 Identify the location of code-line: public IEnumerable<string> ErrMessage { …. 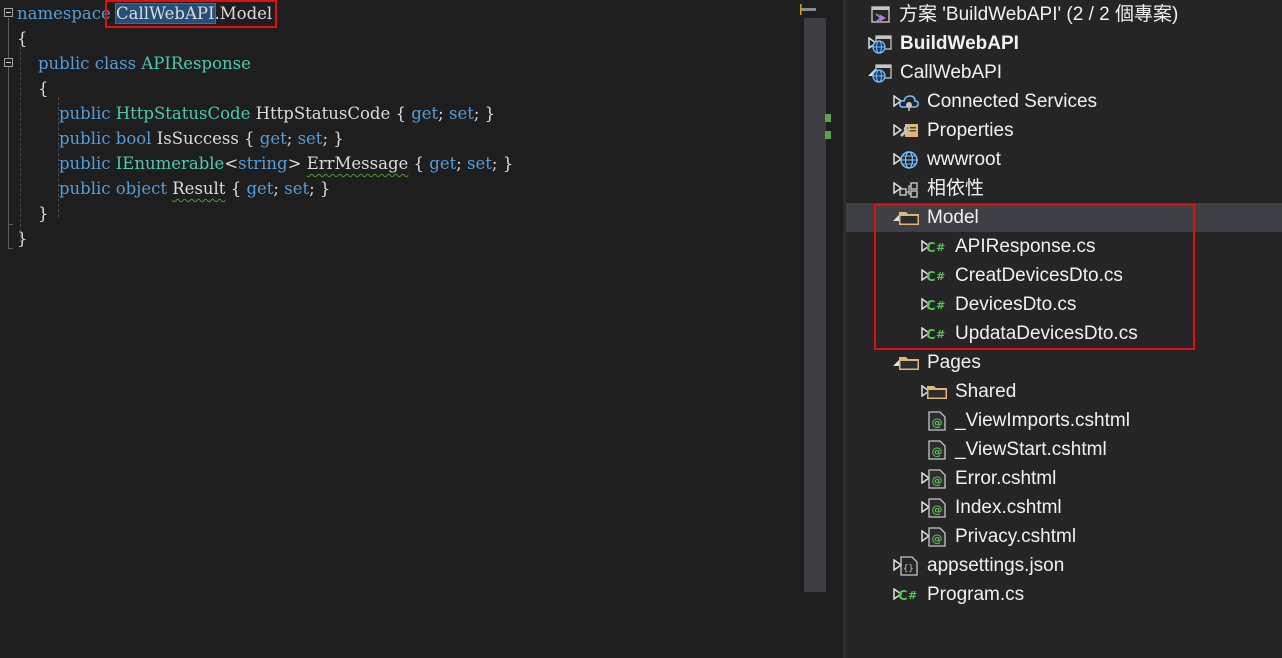
(265, 163).